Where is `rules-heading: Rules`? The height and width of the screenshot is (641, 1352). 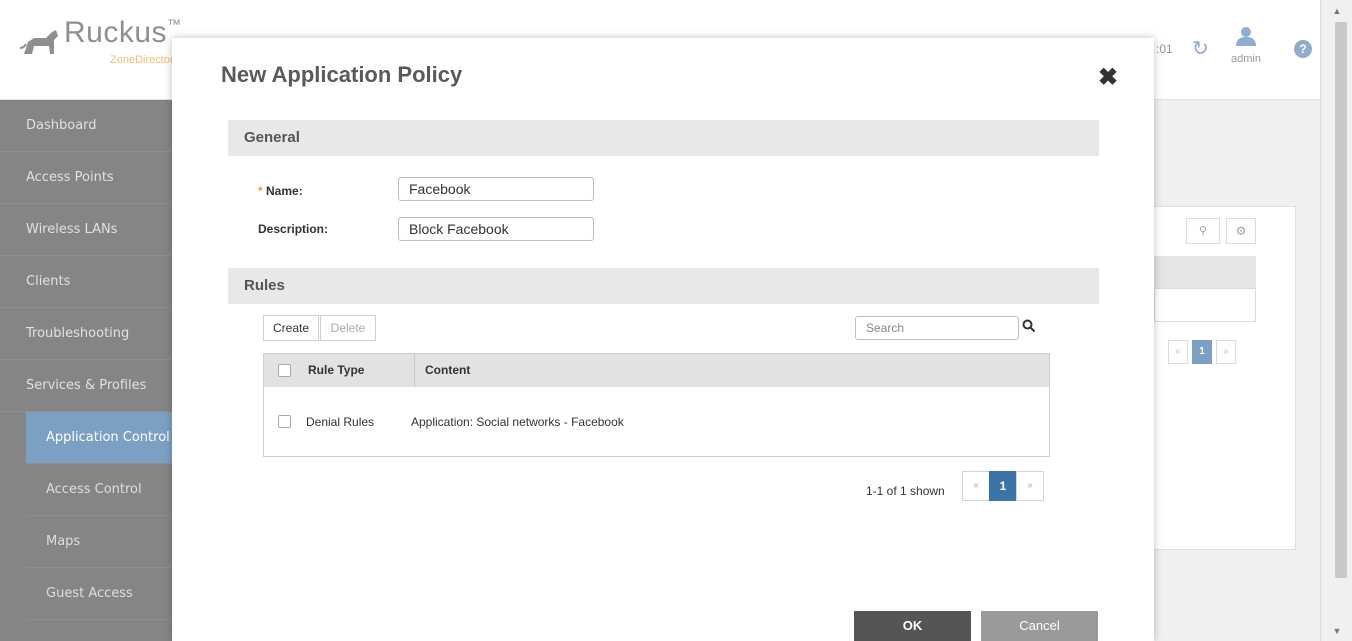
rules-heading: Rules is located at coordinates (264, 285).